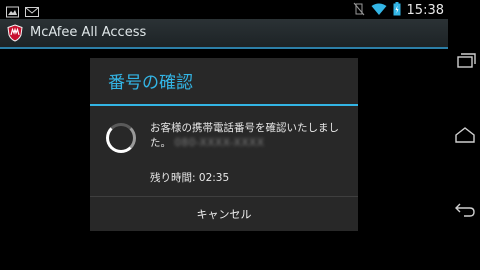 This screenshot has height=270, width=480. Describe the element at coordinates (15, 33) in the screenshot. I see `mcafee-shield-icon` at that location.